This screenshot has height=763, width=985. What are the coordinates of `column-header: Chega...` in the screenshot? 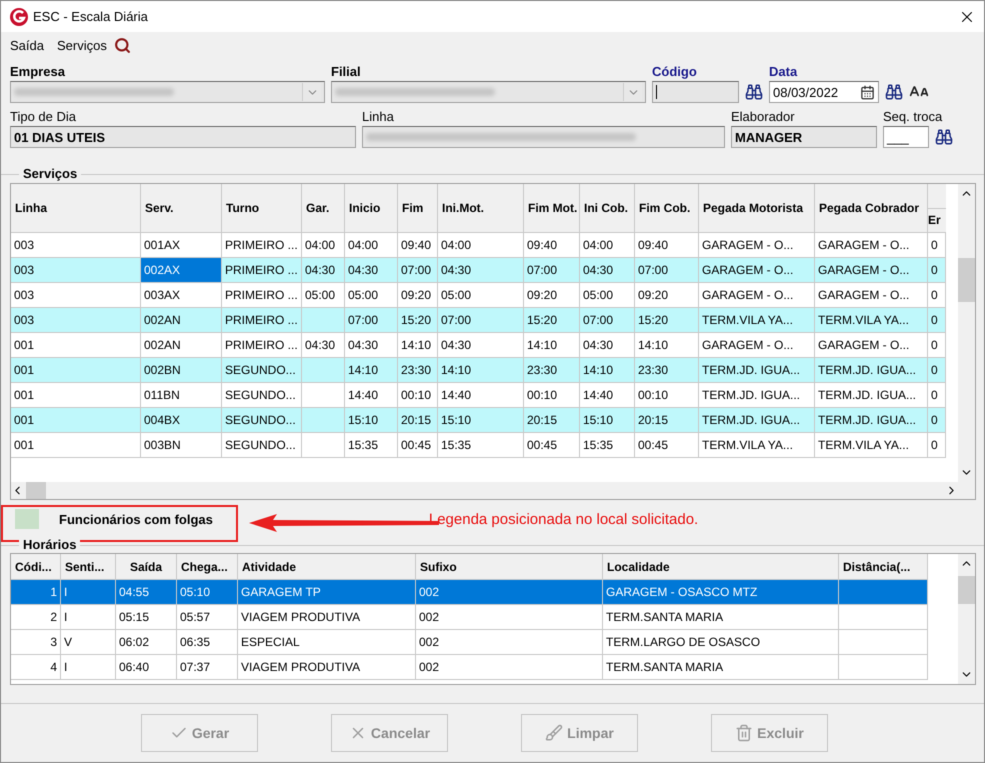 It's located at (207, 567).